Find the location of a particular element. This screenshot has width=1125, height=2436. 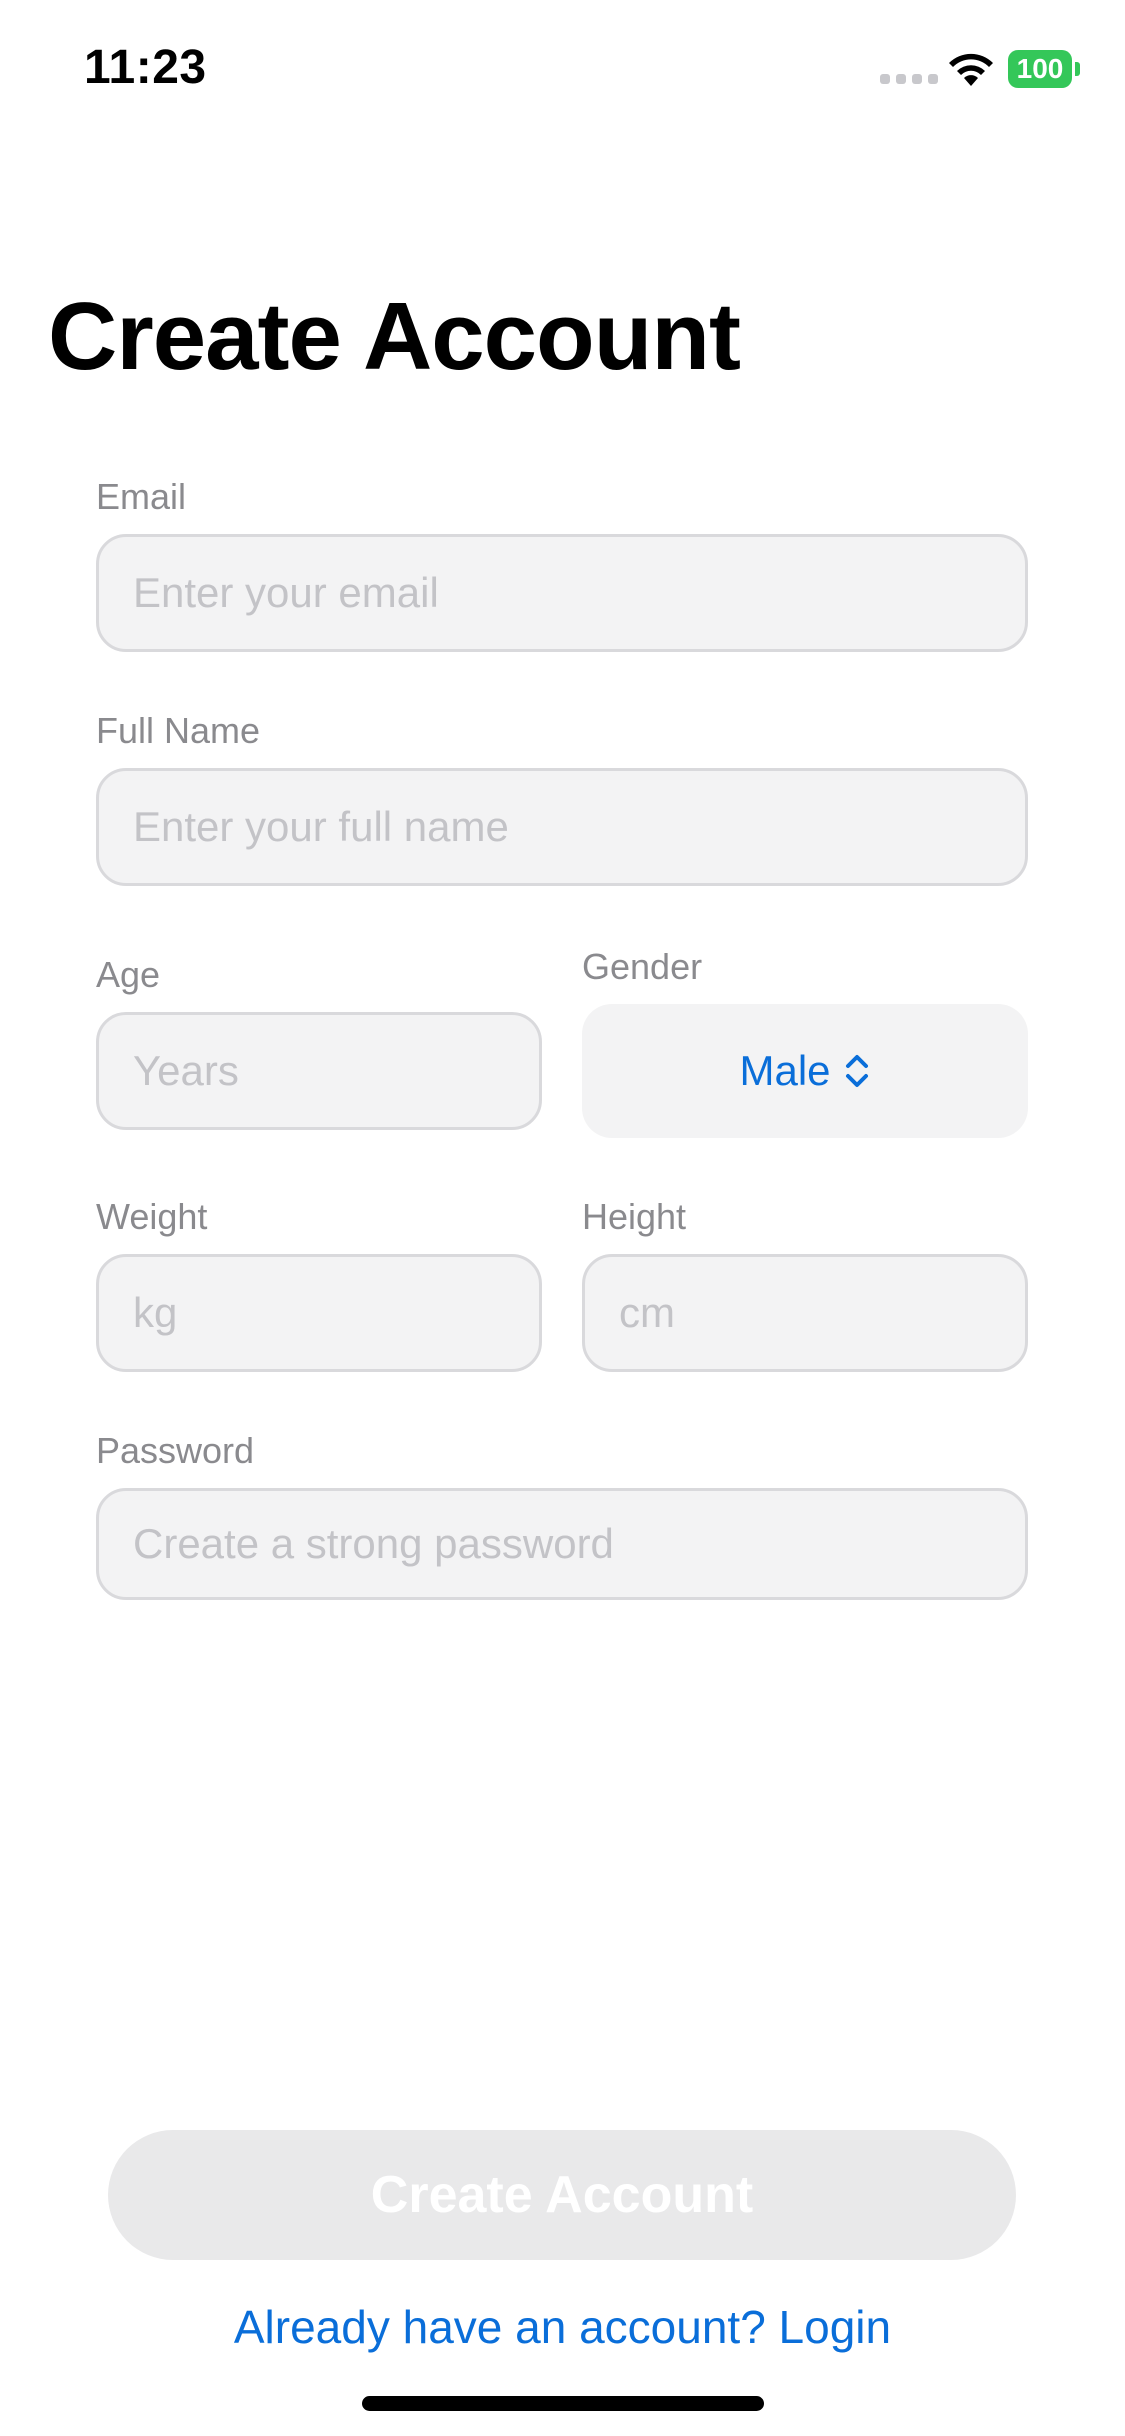

height-label: Height is located at coordinates (634, 1216).